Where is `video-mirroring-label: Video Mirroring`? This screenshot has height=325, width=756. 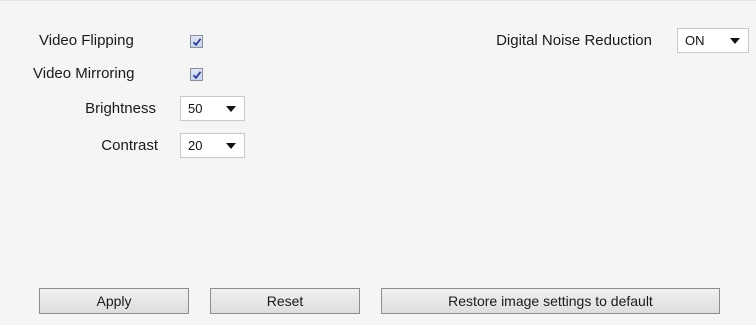 video-mirroring-label: Video Mirroring is located at coordinates (84, 73).